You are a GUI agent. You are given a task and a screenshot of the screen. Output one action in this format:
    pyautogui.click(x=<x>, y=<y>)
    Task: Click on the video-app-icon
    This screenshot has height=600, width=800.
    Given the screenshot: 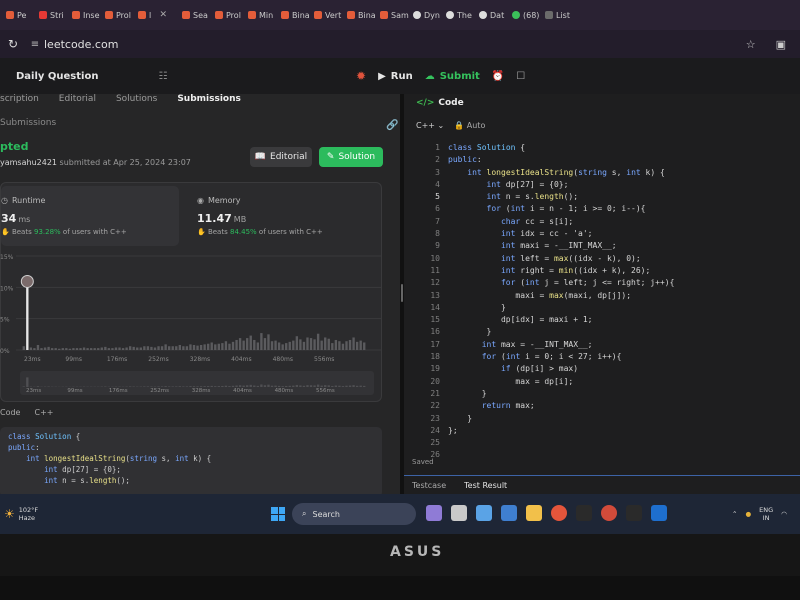 What is the action you would take?
    pyautogui.click(x=484, y=513)
    